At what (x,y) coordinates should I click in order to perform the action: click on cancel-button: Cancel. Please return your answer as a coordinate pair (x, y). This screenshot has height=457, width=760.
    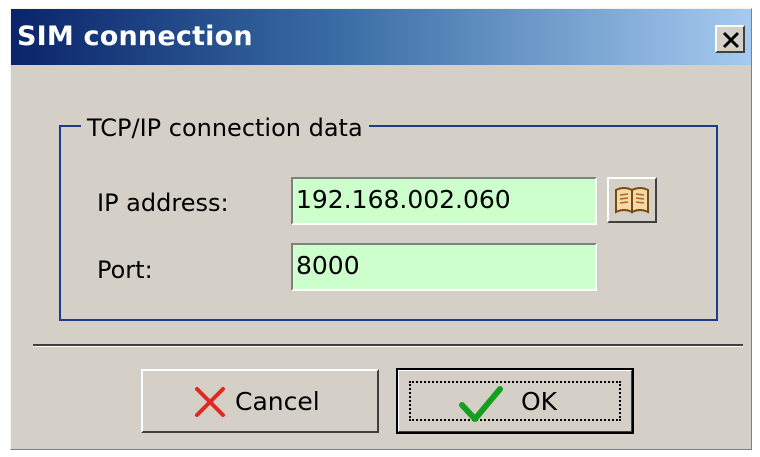
    Looking at the image, I should click on (260, 401).